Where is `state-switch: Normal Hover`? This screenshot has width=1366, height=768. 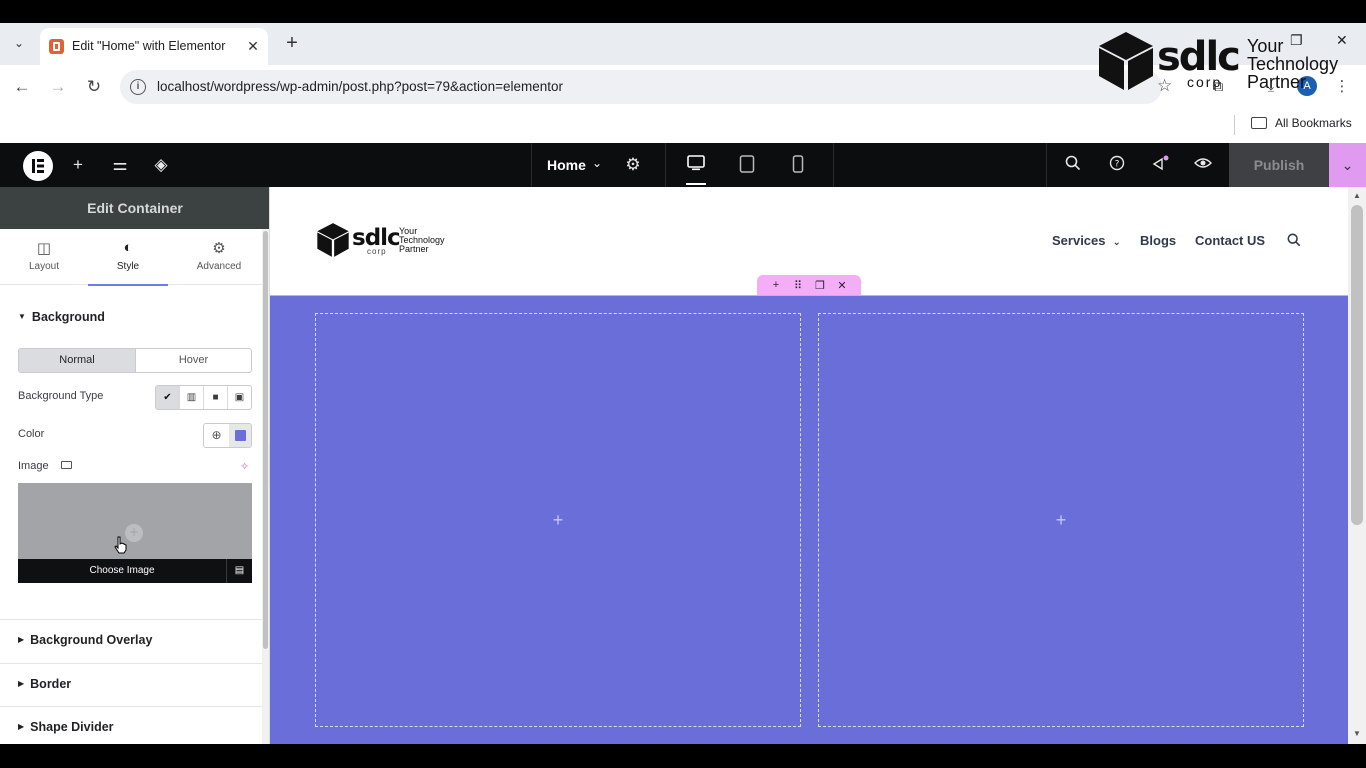
state-switch: Normal Hover is located at coordinates (135, 360).